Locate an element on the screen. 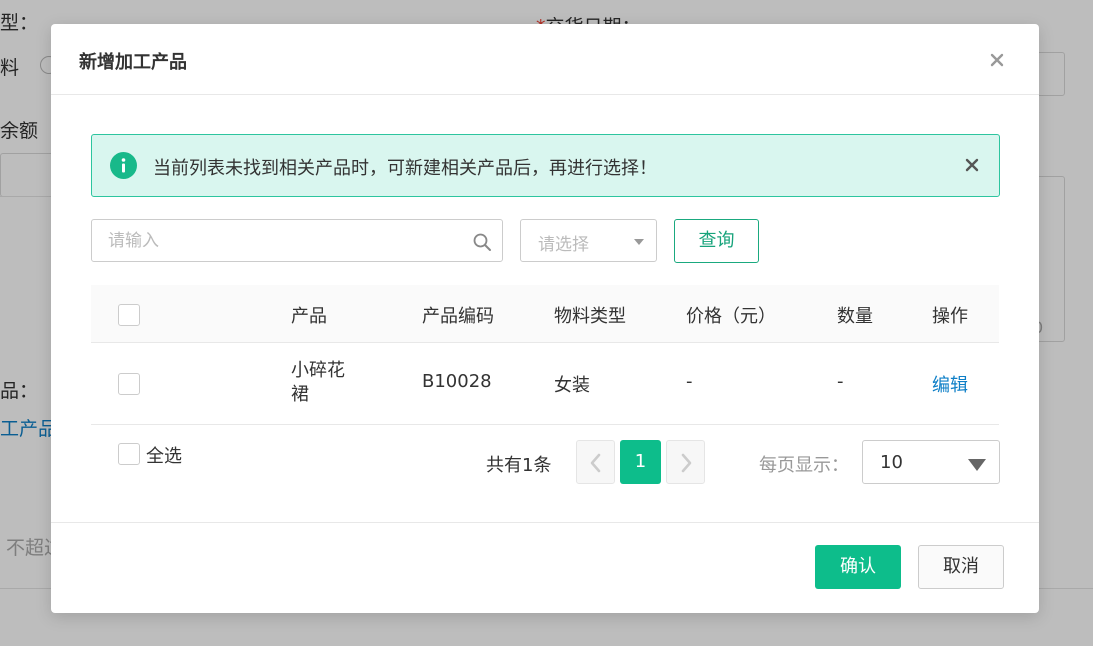 The image size is (1093, 646). per-page-select: 10 is located at coordinates (931, 462).